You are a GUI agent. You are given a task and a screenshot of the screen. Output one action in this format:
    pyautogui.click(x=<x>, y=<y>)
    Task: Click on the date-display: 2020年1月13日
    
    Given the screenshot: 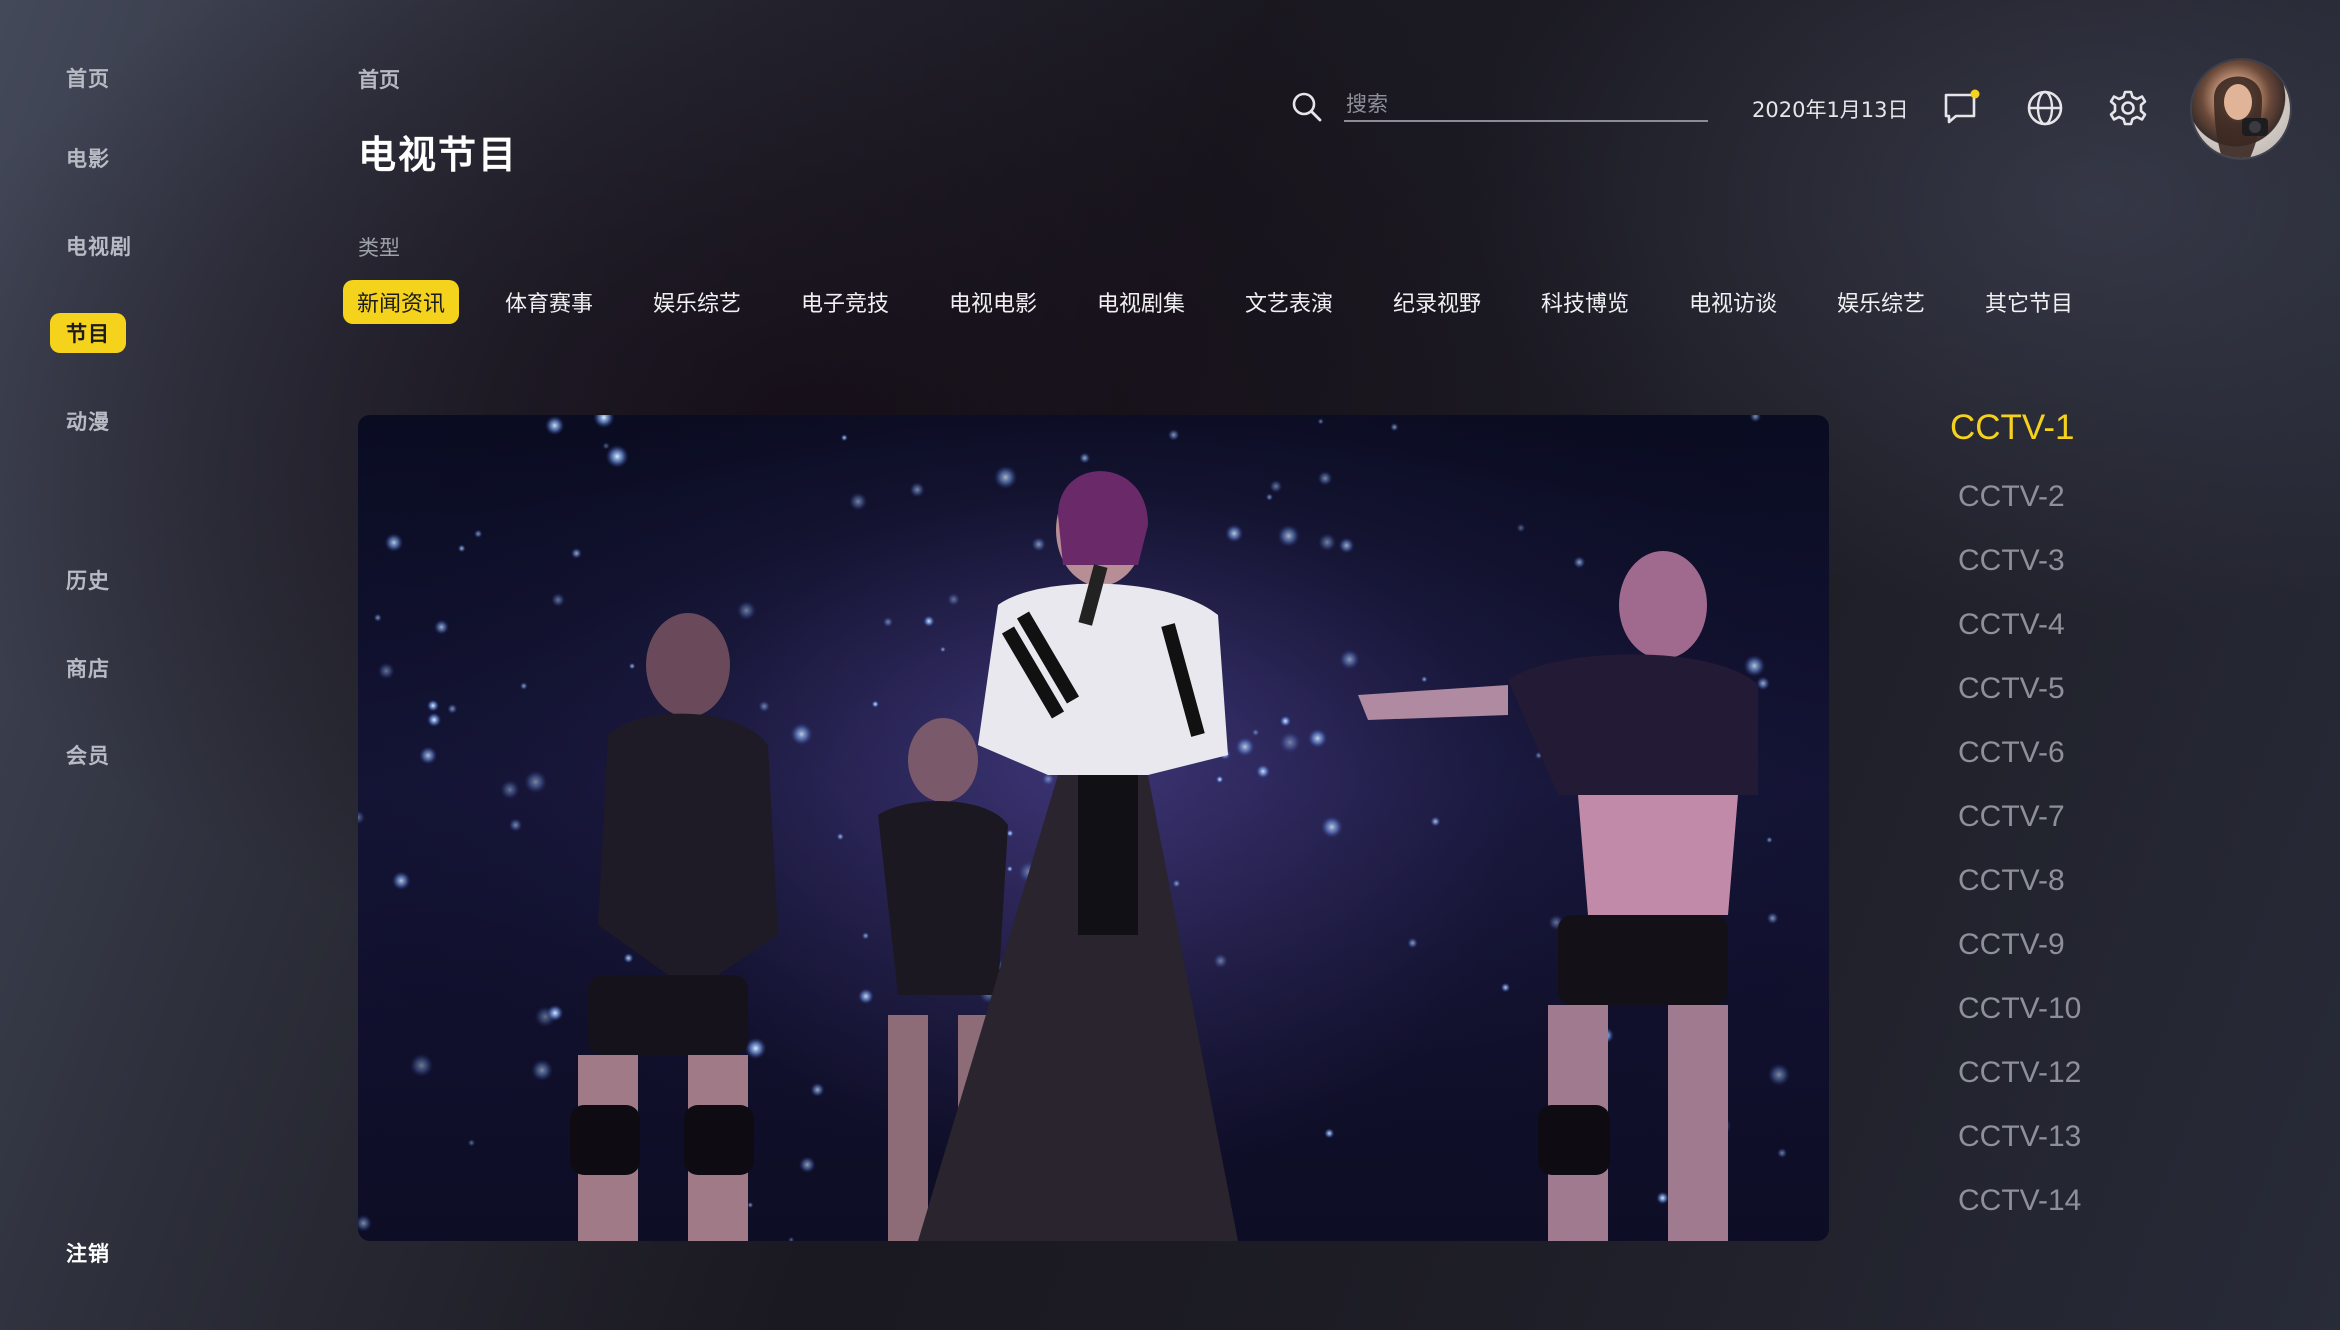 What is the action you would take?
    pyautogui.click(x=1830, y=110)
    